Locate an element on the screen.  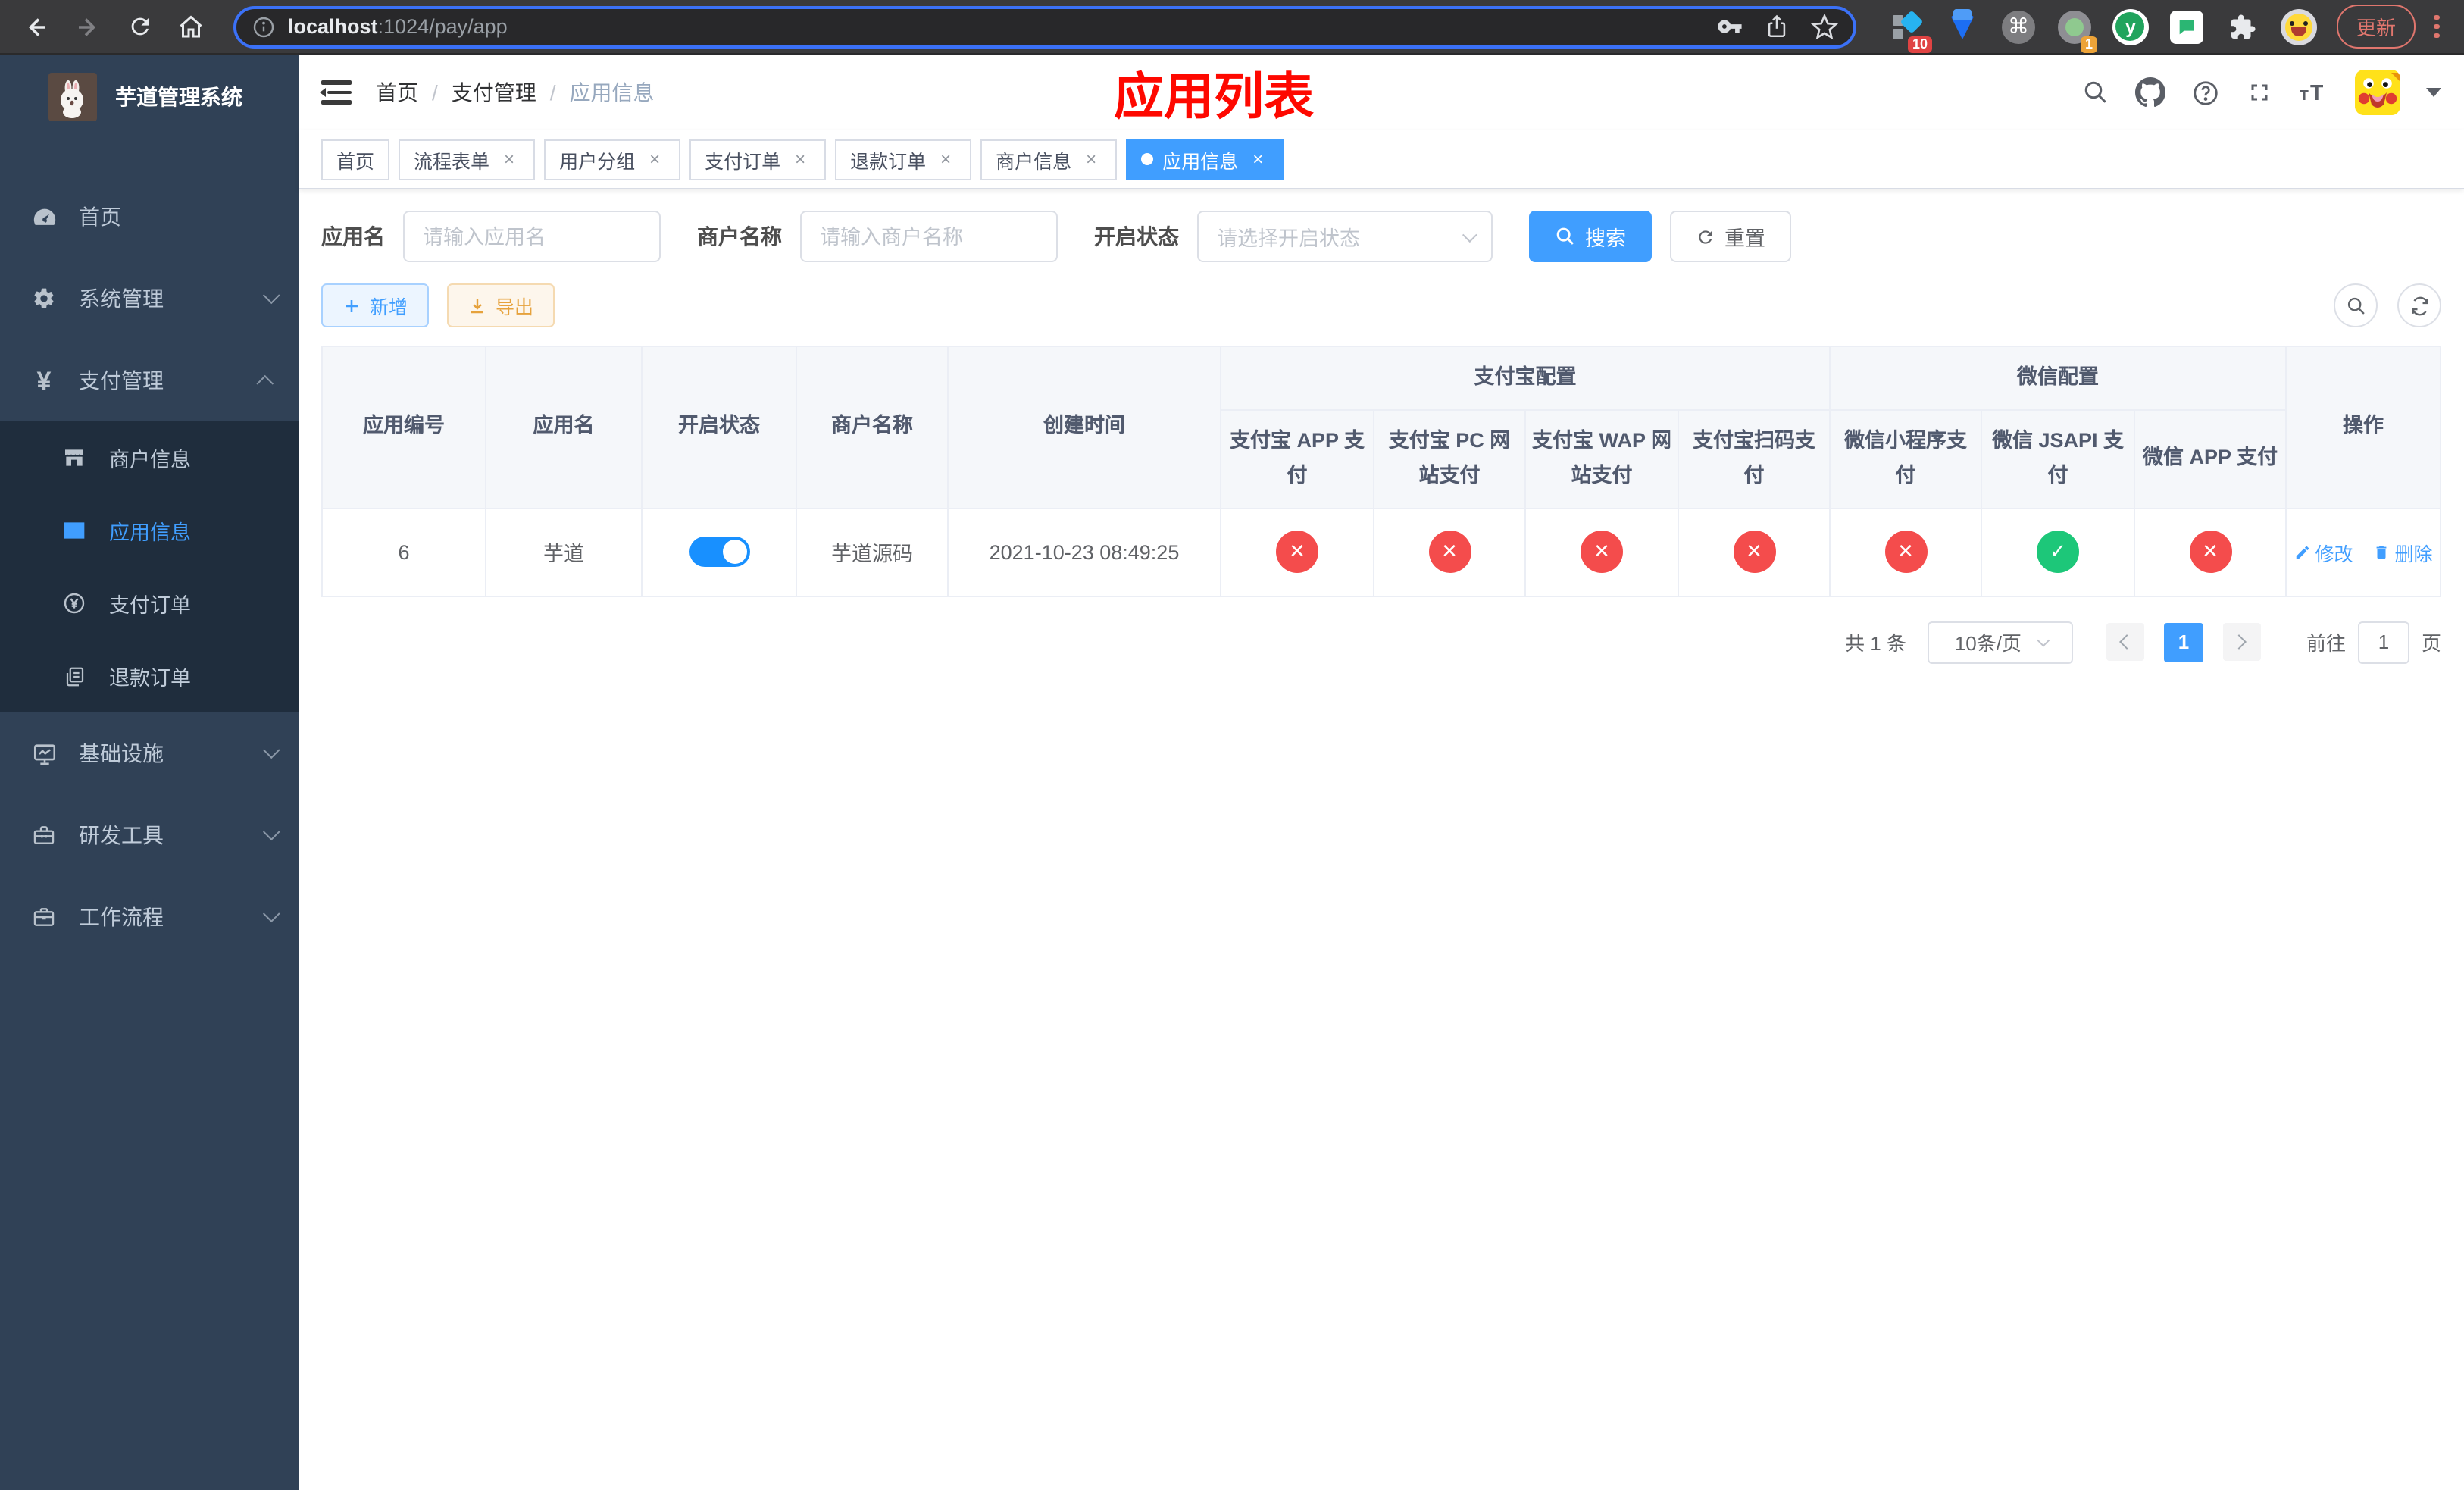
delete-link: 删除 is located at coordinates (2403, 553).